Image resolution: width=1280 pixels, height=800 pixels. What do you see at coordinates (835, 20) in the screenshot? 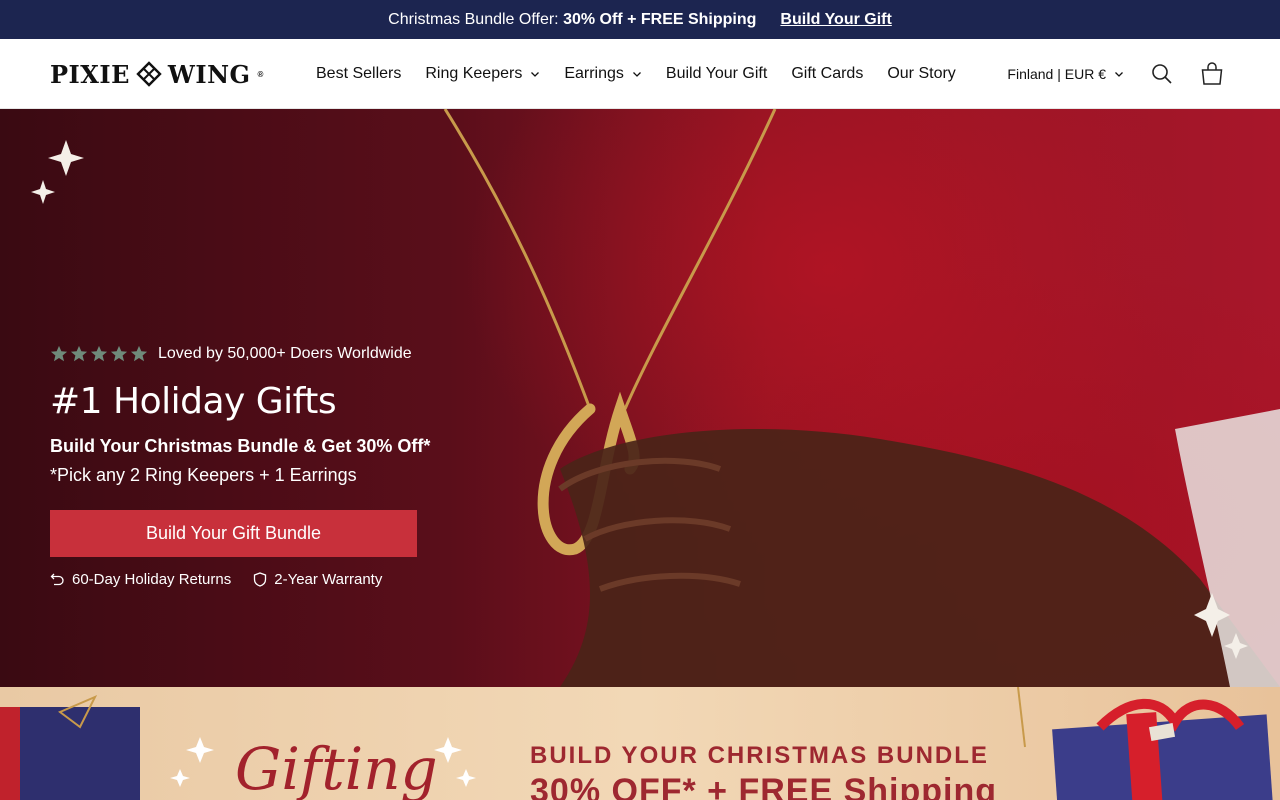
I see `announcement-link: Build Your Gift` at bounding box center [835, 20].